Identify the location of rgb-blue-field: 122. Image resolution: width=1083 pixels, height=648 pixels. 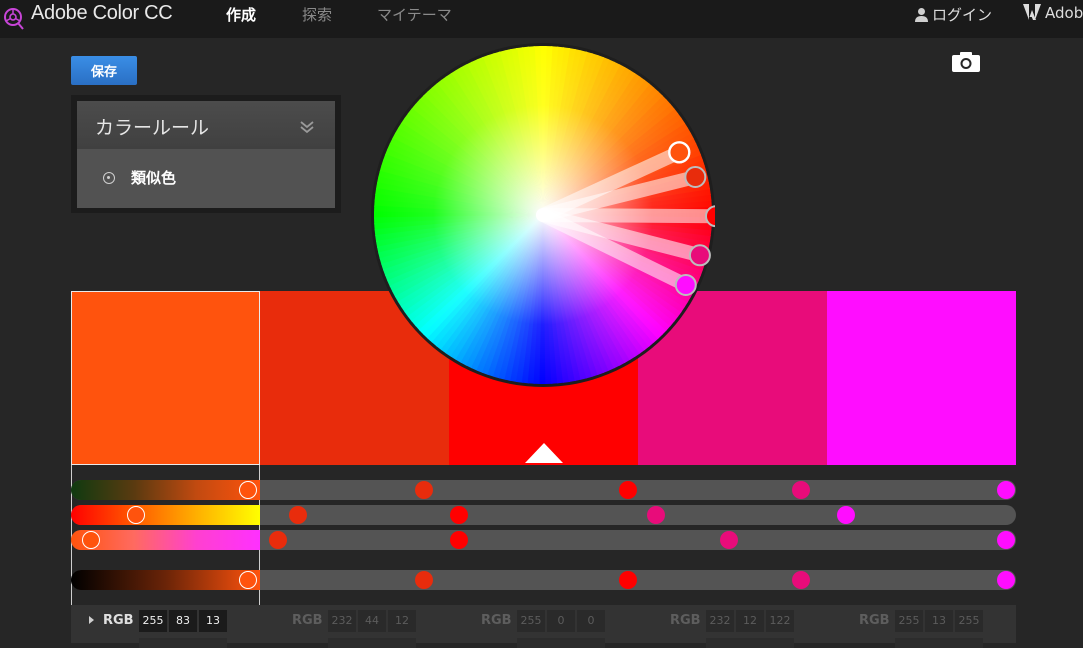
(780, 621).